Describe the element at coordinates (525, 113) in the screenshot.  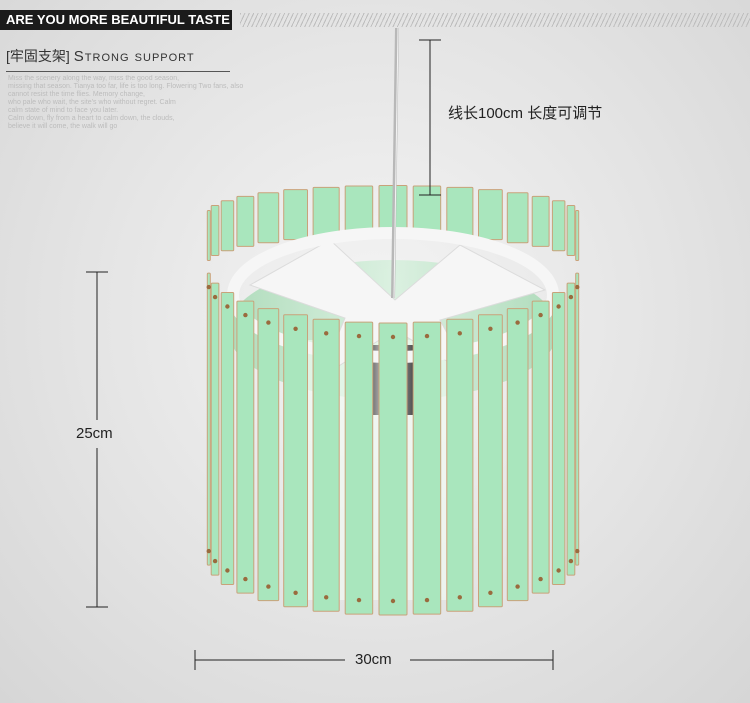
I see `cord-length-label: 线长100cm 长度可调节` at that location.